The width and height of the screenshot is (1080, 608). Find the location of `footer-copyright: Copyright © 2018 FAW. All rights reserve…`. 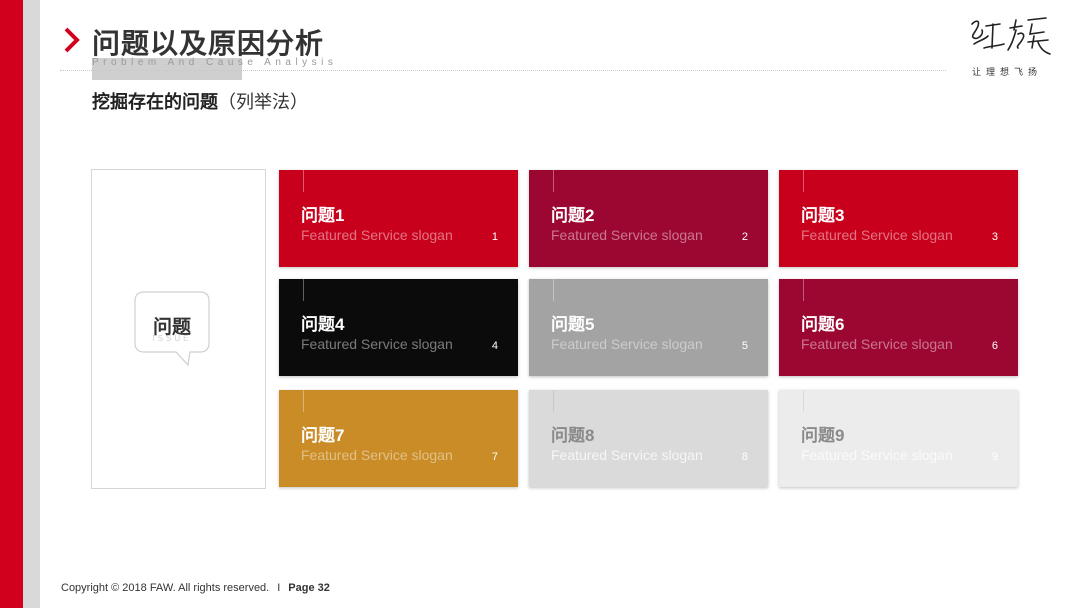

footer-copyright: Copyright © 2018 FAW. All rights reserve… is located at coordinates (165, 588).